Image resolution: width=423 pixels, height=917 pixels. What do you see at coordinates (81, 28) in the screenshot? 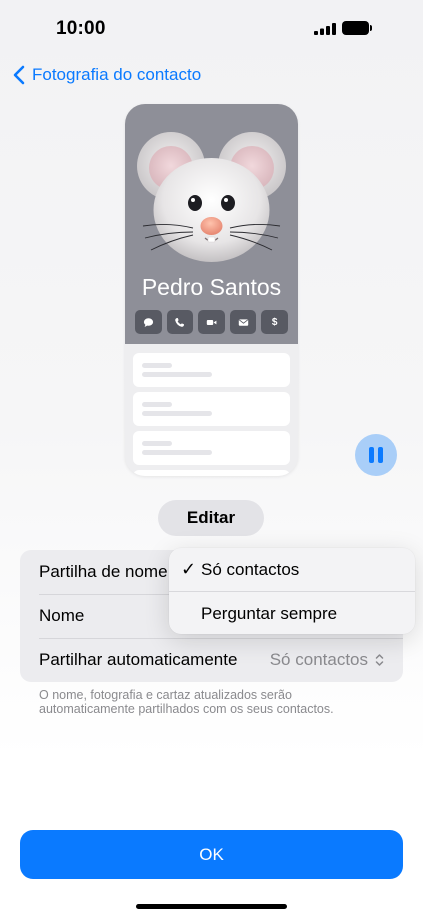
I see `status-time: 10:00` at bounding box center [81, 28].